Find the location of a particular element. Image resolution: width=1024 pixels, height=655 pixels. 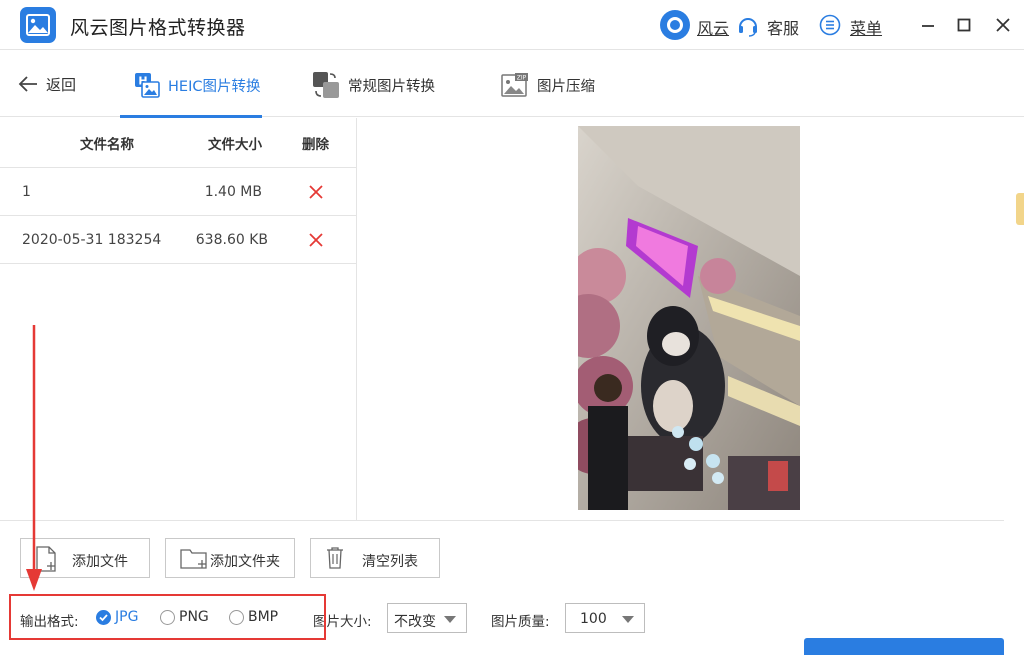

table-header: 文件名称 文件大小 删除 is located at coordinates (178, 143).